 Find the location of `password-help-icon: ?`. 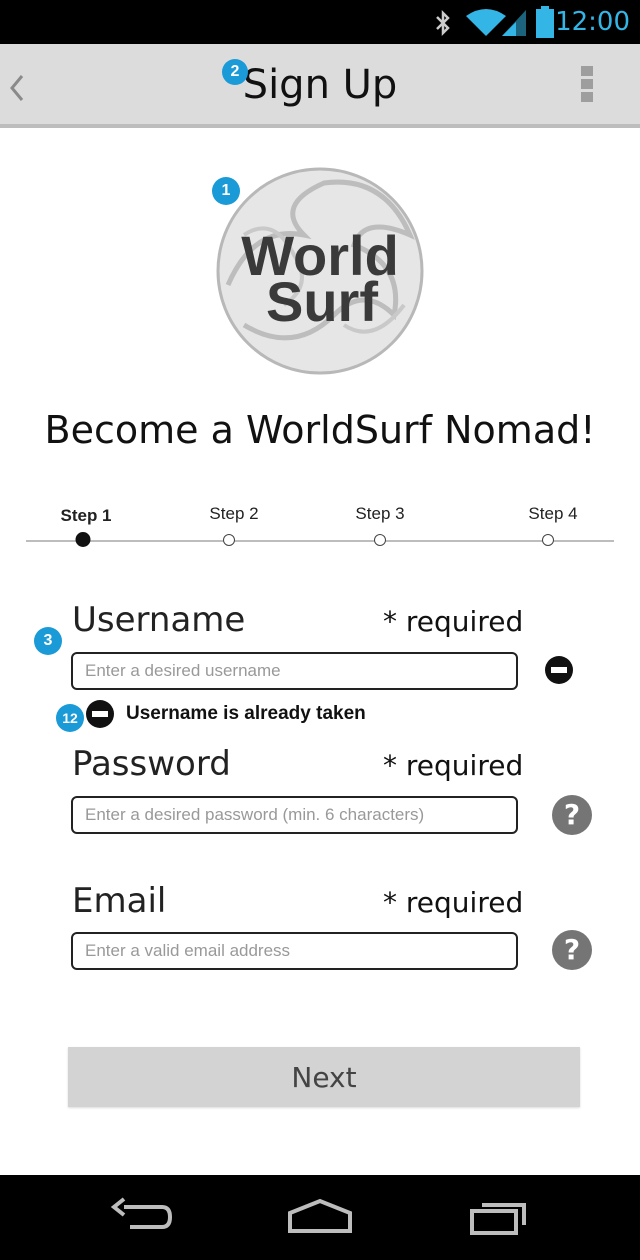

password-help-icon: ? is located at coordinates (572, 815).